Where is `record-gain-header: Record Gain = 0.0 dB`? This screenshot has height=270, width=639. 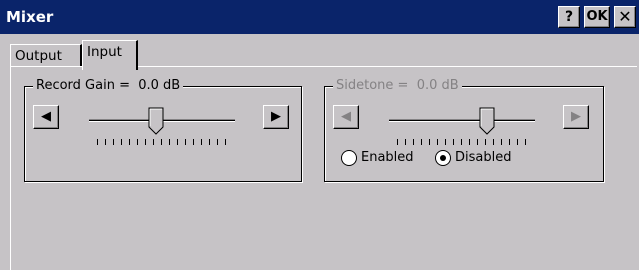
record-gain-header: Record Gain = 0.0 dB is located at coordinates (108, 86).